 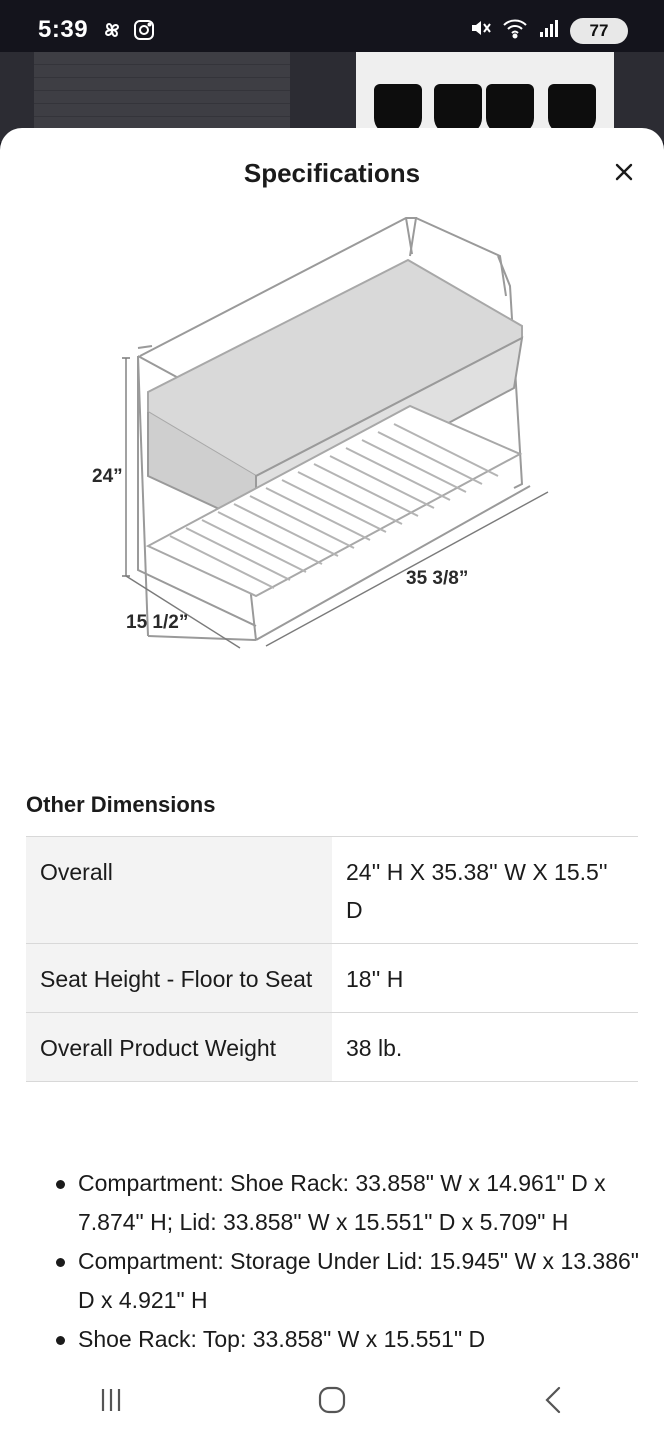 I want to click on dimension-label: Overall Product Weight, so click(x=179, y=1047).